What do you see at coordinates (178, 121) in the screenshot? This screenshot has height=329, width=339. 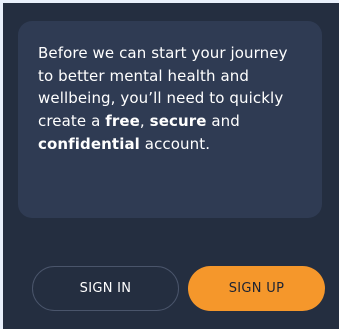 I see `intro-emphasis-secure: secure` at bounding box center [178, 121].